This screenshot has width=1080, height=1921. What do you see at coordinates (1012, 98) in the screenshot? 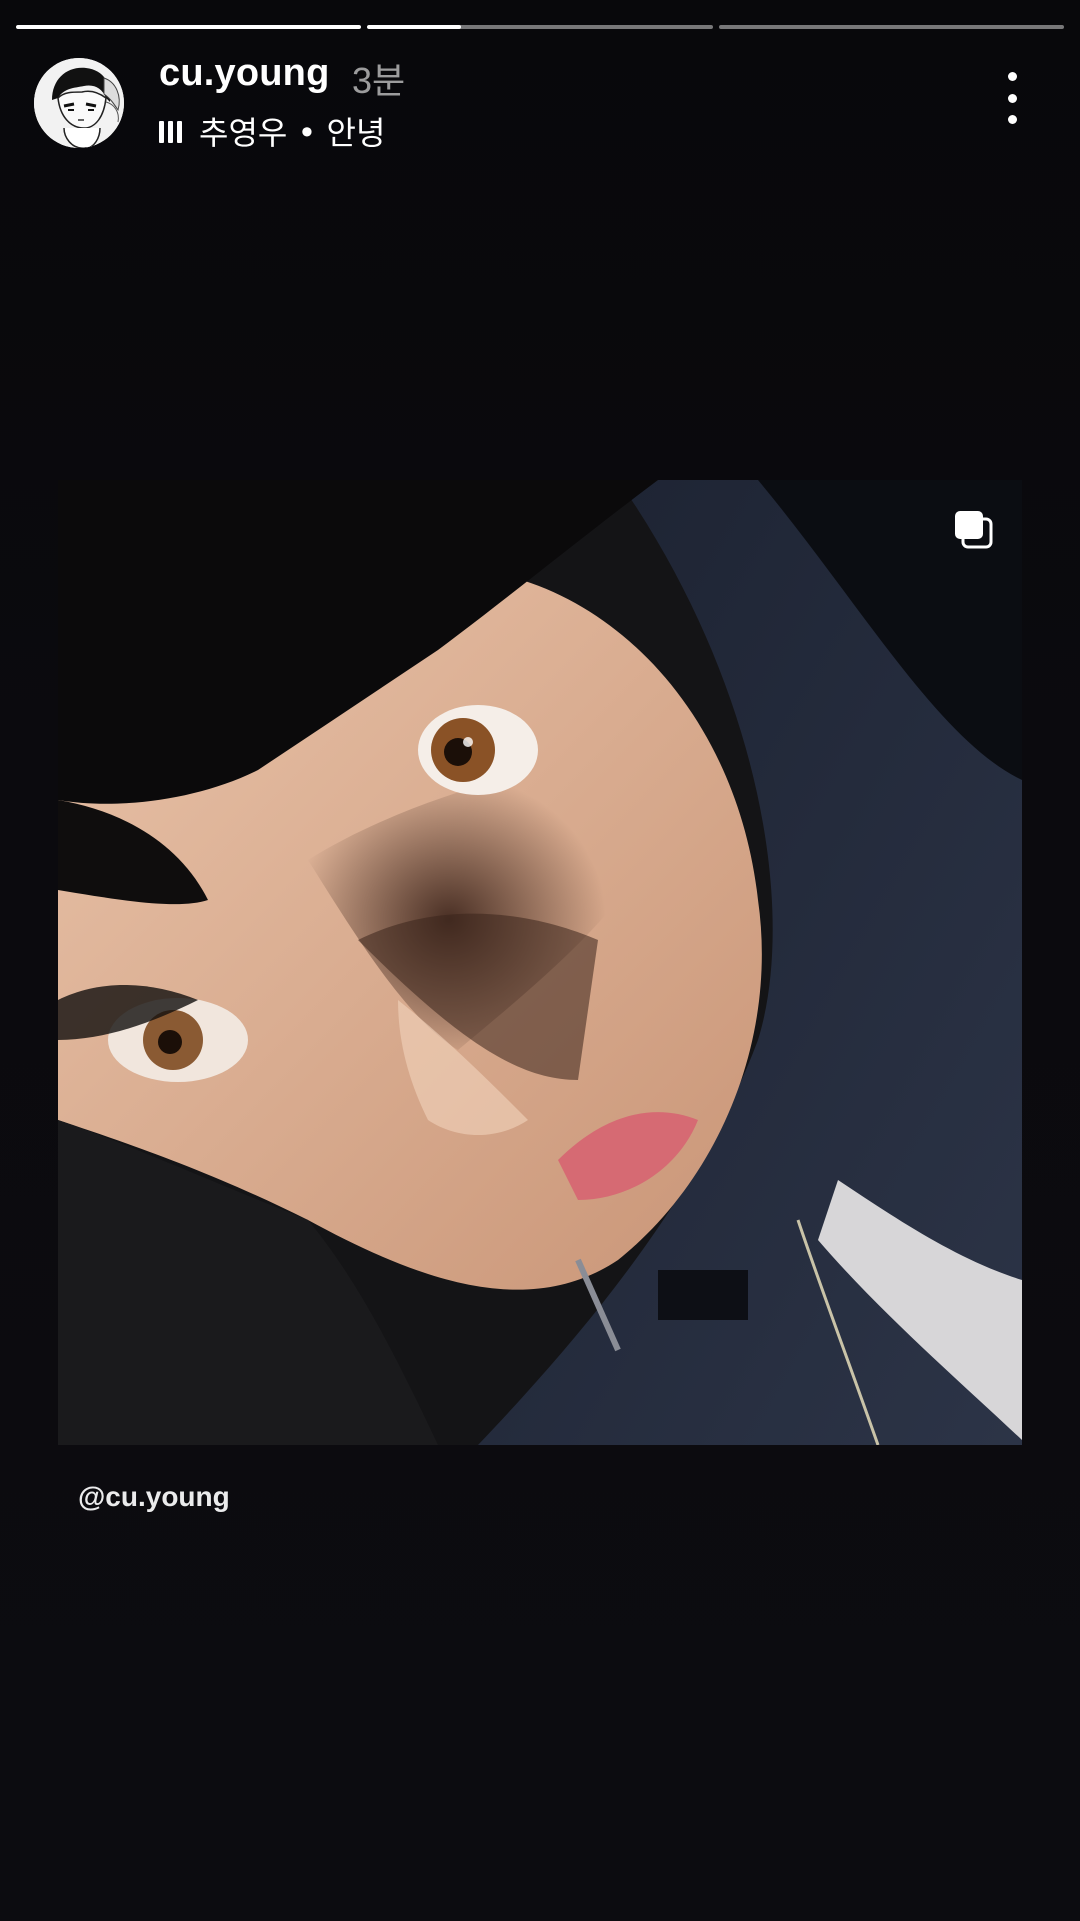
I see `more-options-button` at bounding box center [1012, 98].